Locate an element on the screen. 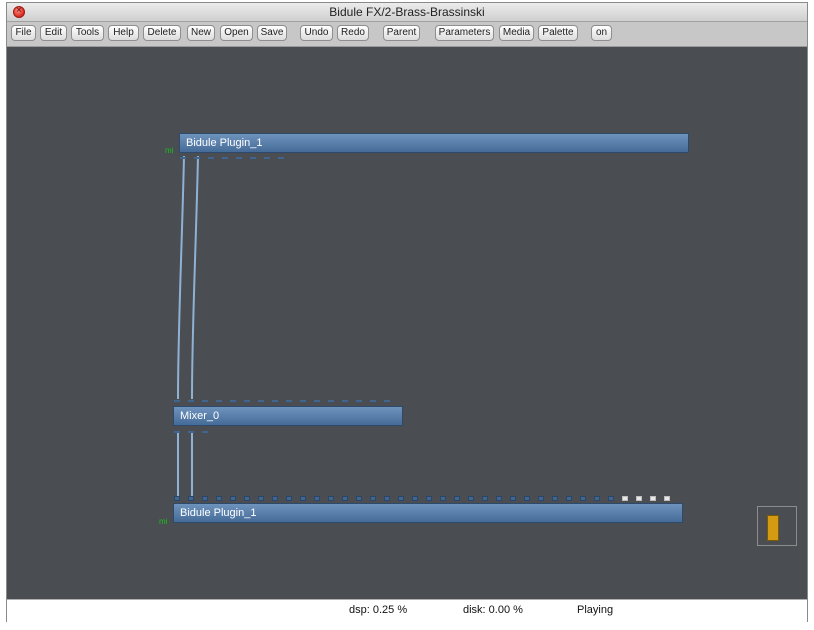 This screenshot has height=630, width=814. save-button: Save is located at coordinates (272, 33).